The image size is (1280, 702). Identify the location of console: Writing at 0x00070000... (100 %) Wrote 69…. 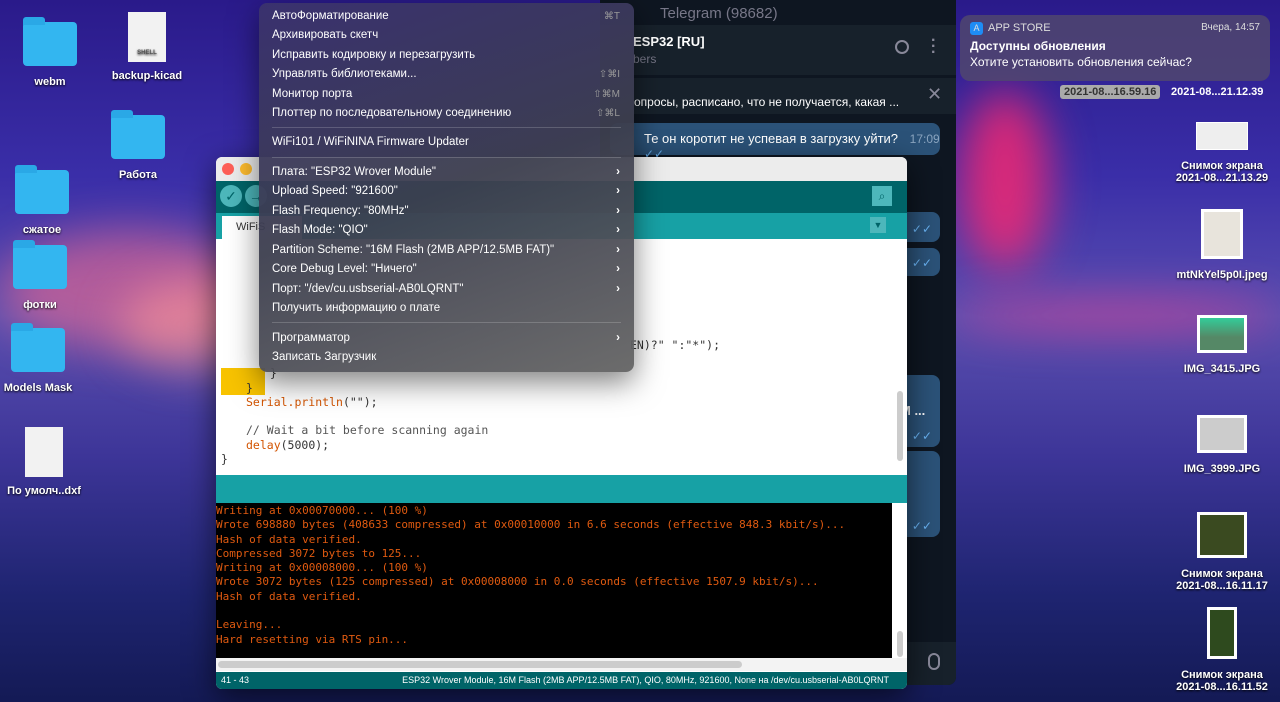
(554, 580).